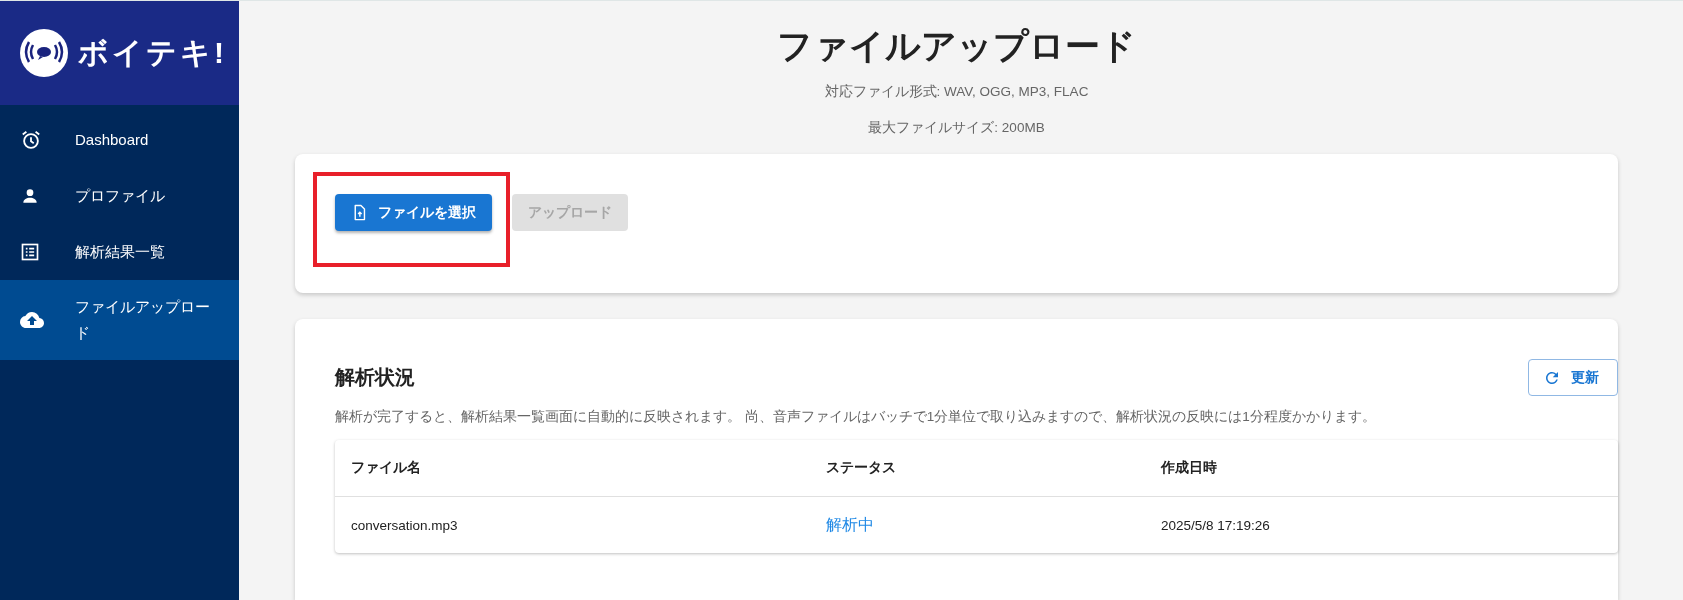 This screenshot has height=600, width=1683. I want to click on table-cell-text: 2025/5/8 17:19:26, so click(1216, 525).